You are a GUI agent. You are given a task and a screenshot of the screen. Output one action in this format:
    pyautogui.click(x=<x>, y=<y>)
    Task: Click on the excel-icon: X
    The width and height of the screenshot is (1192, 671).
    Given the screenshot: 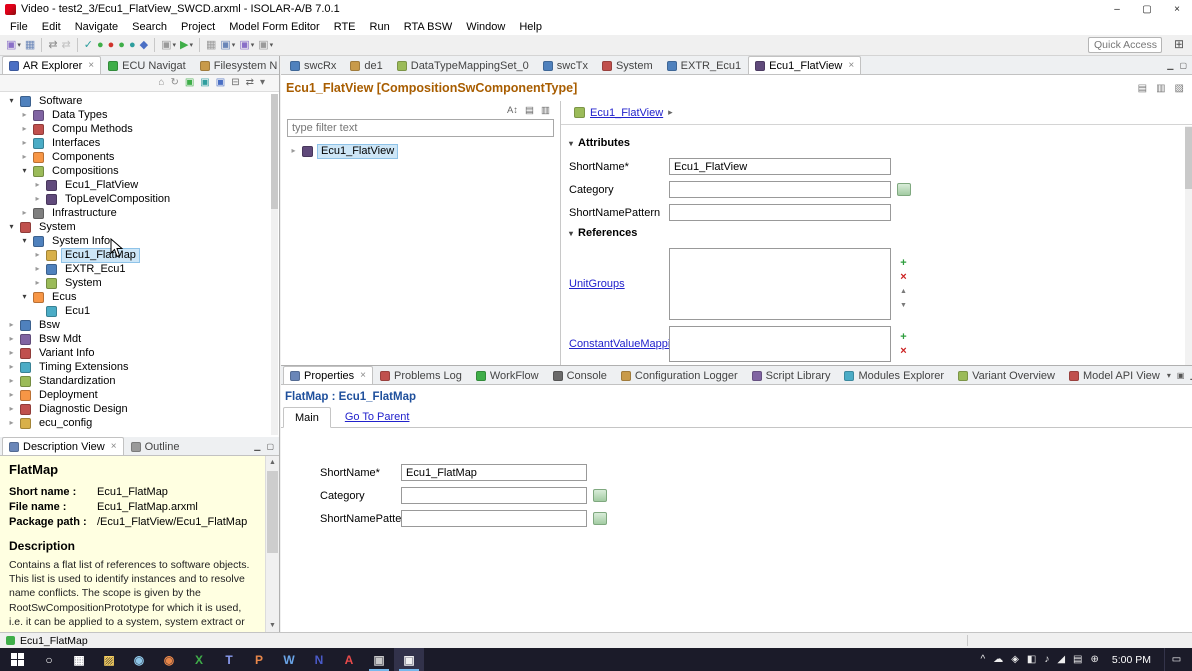 What is the action you would take?
    pyautogui.click(x=199, y=659)
    